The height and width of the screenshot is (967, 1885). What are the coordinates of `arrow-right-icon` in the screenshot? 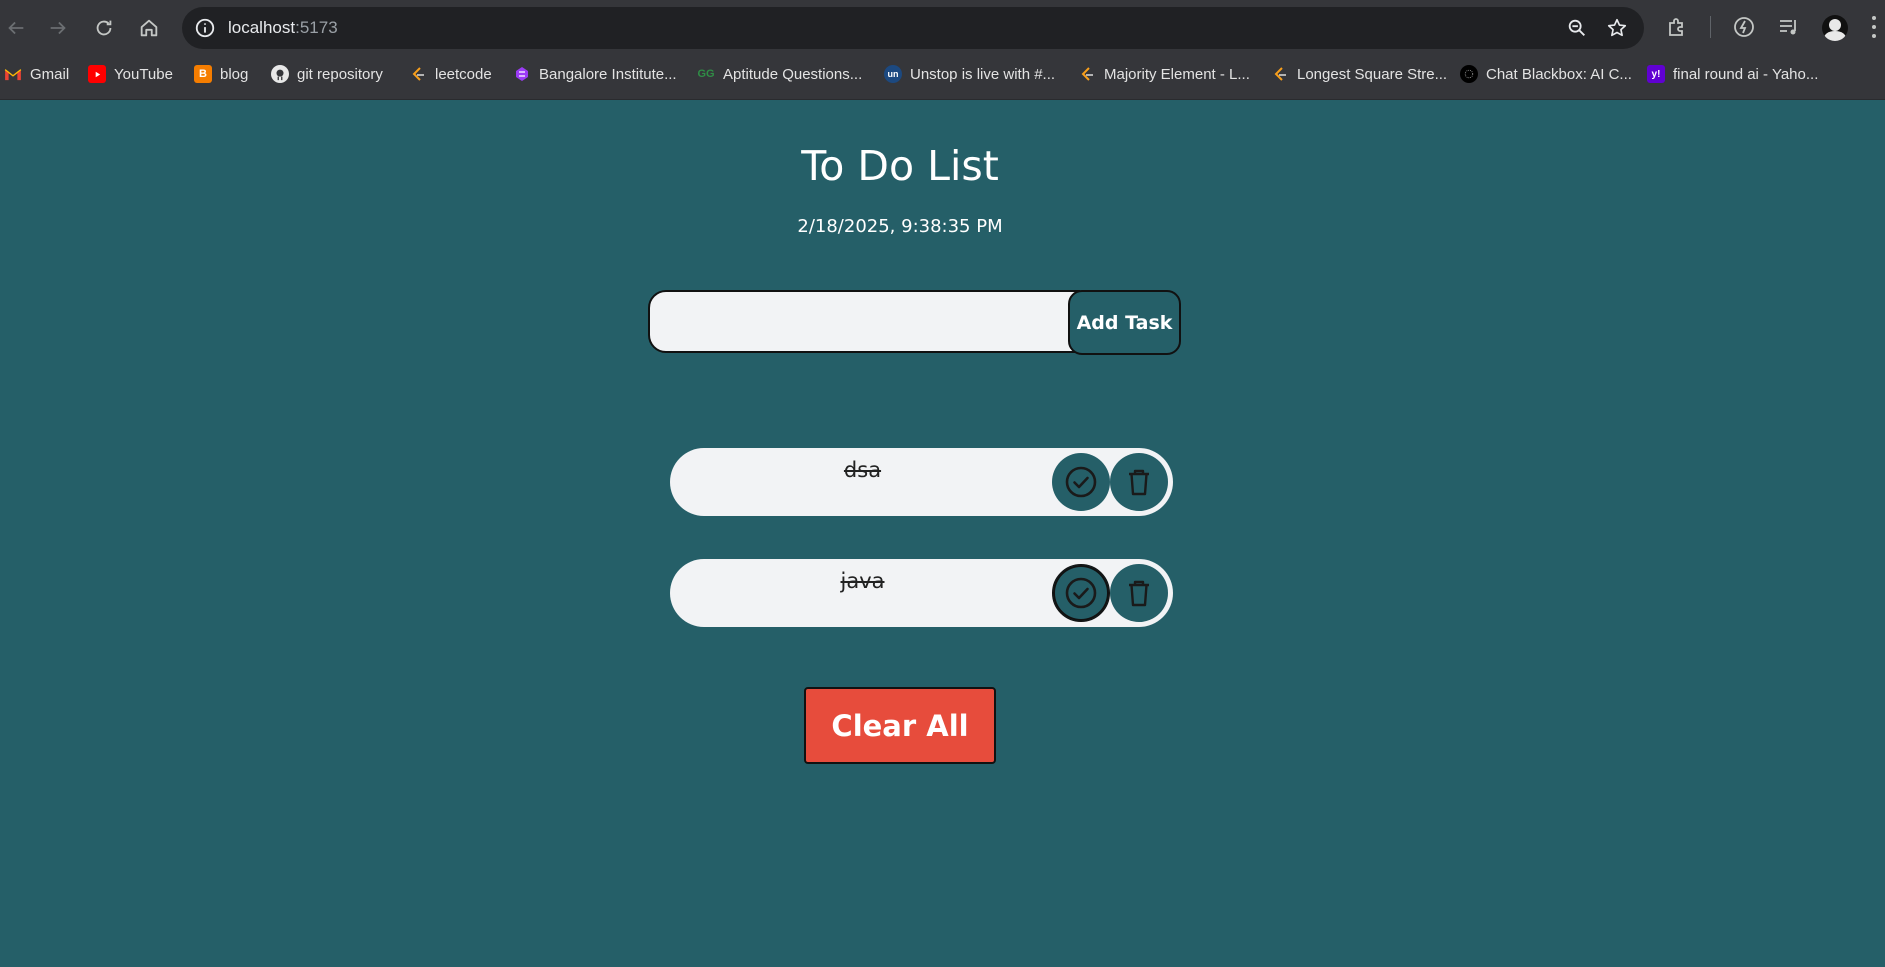 It's located at (58, 28).